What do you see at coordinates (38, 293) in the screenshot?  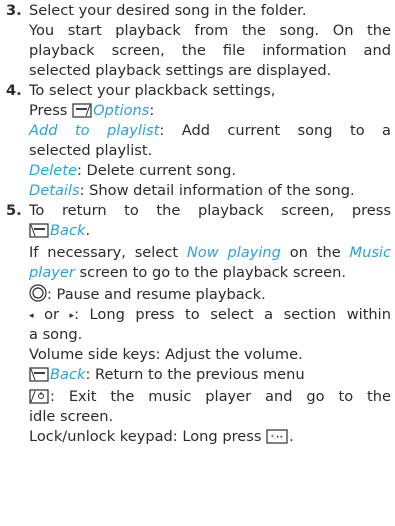 I see `center-key-icon` at bounding box center [38, 293].